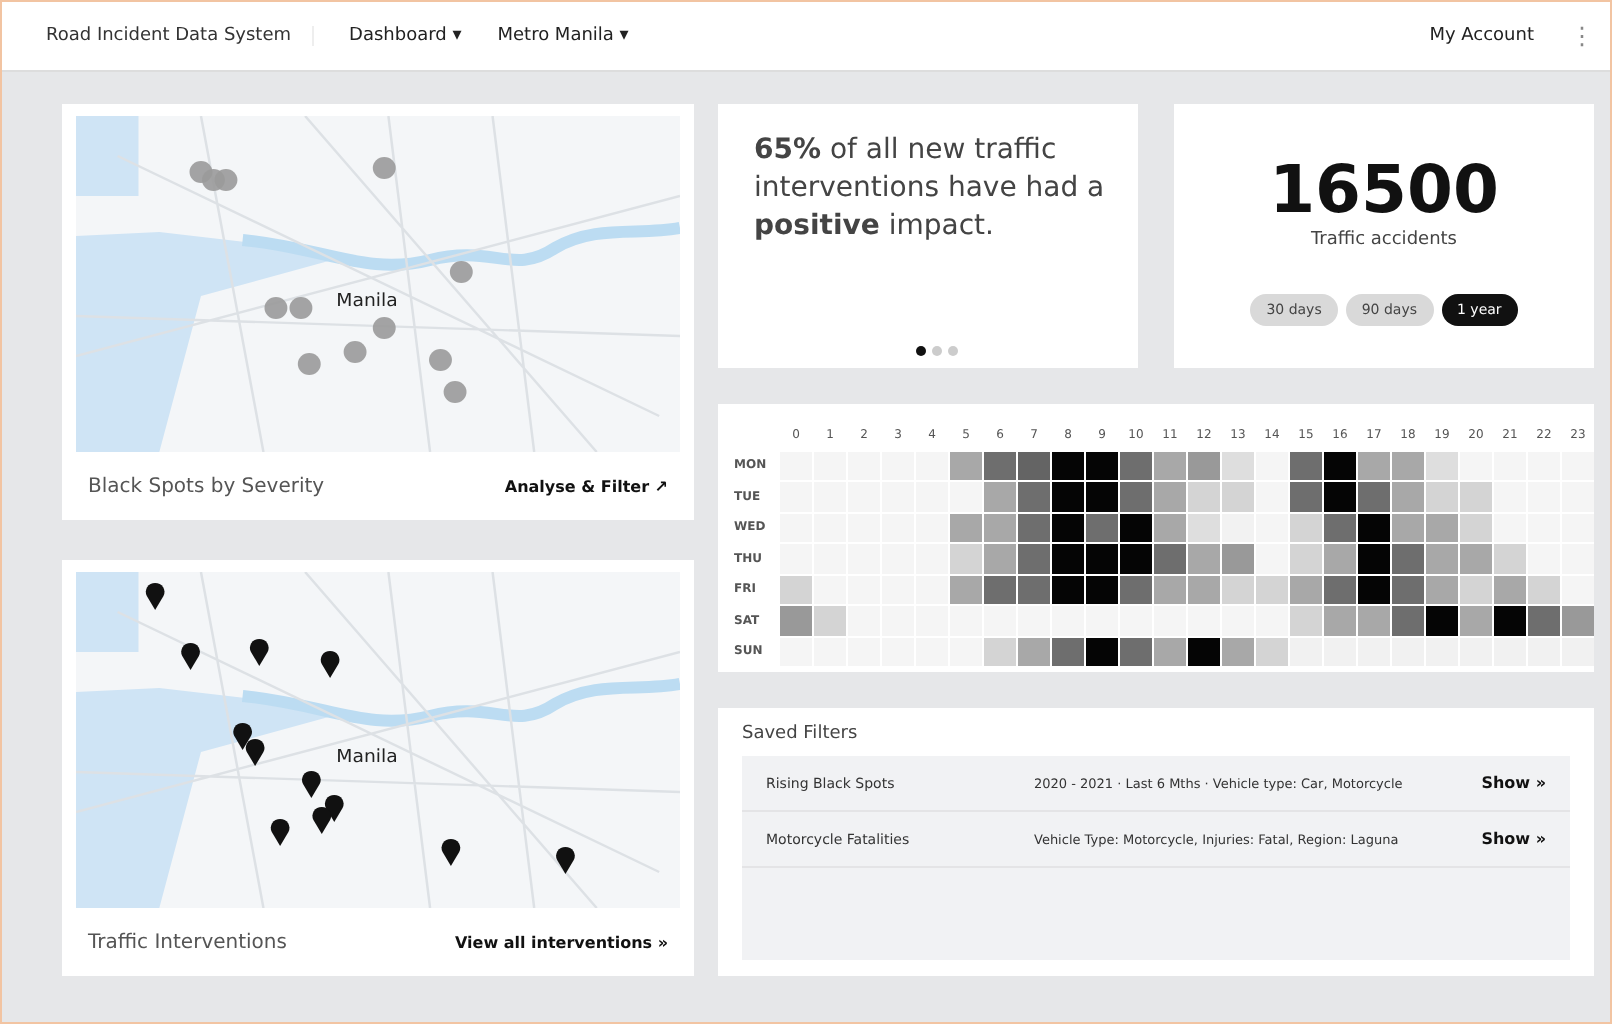 The height and width of the screenshot is (1024, 1612). Describe the element at coordinates (187, 942) in the screenshot. I see `card-title: Traffic Interventions` at that location.